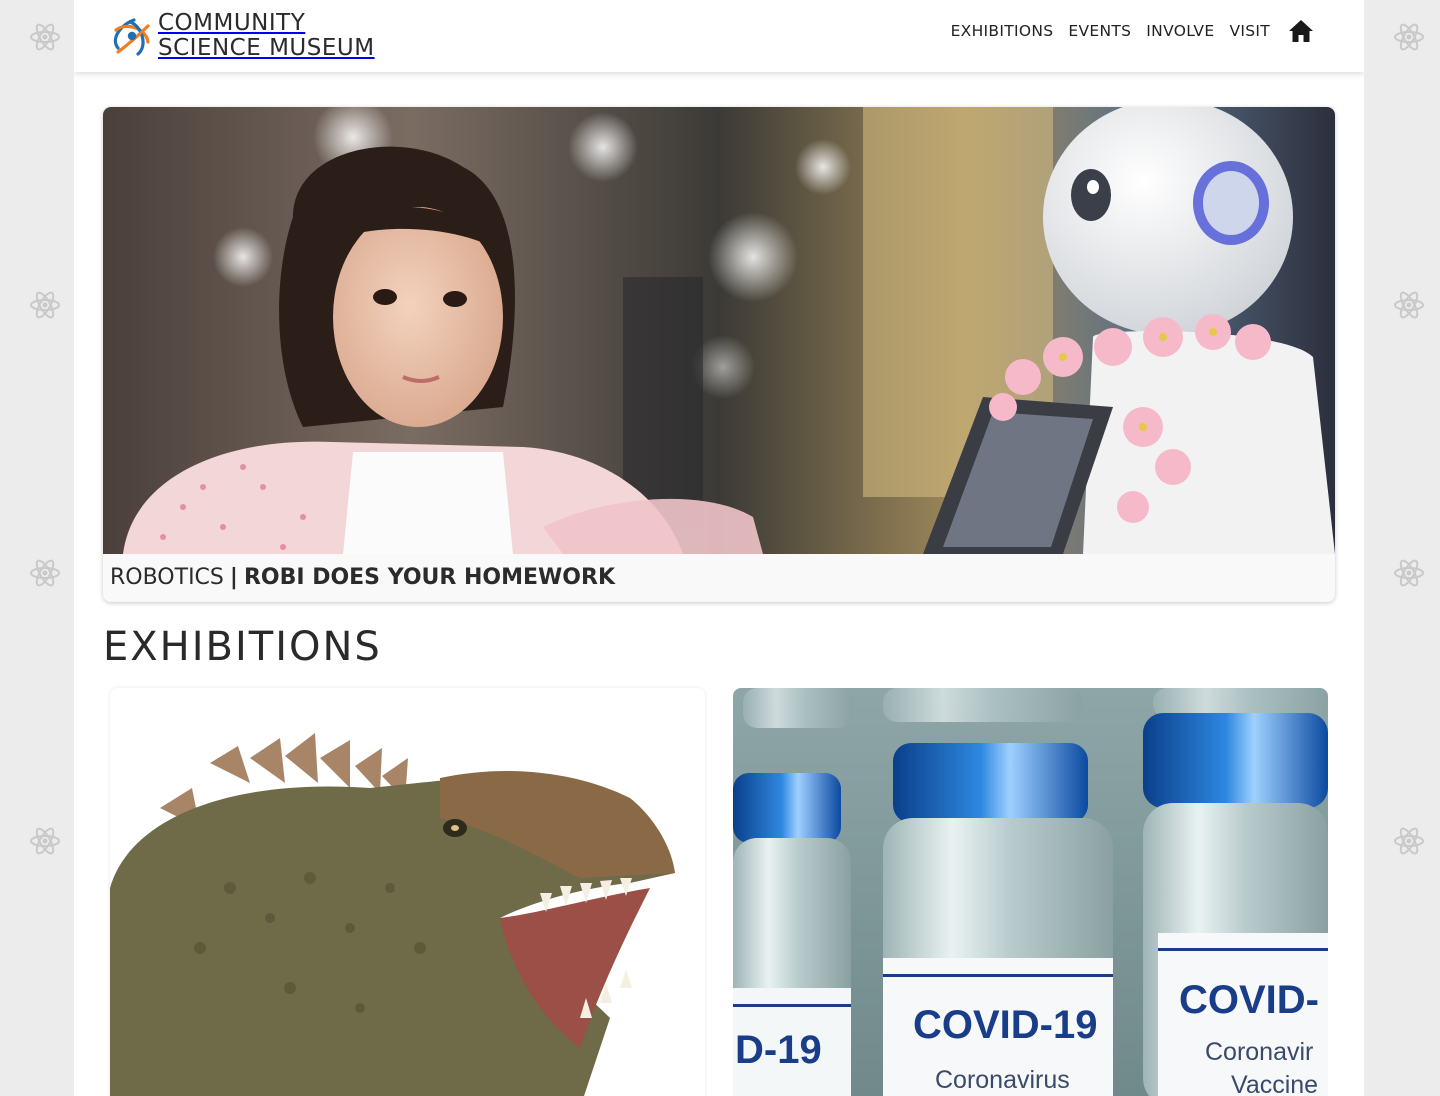 The width and height of the screenshot is (1440, 1096). What do you see at coordinates (1249, 31) in the screenshot?
I see `nav-item-visit: VISIT` at bounding box center [1249, 31].